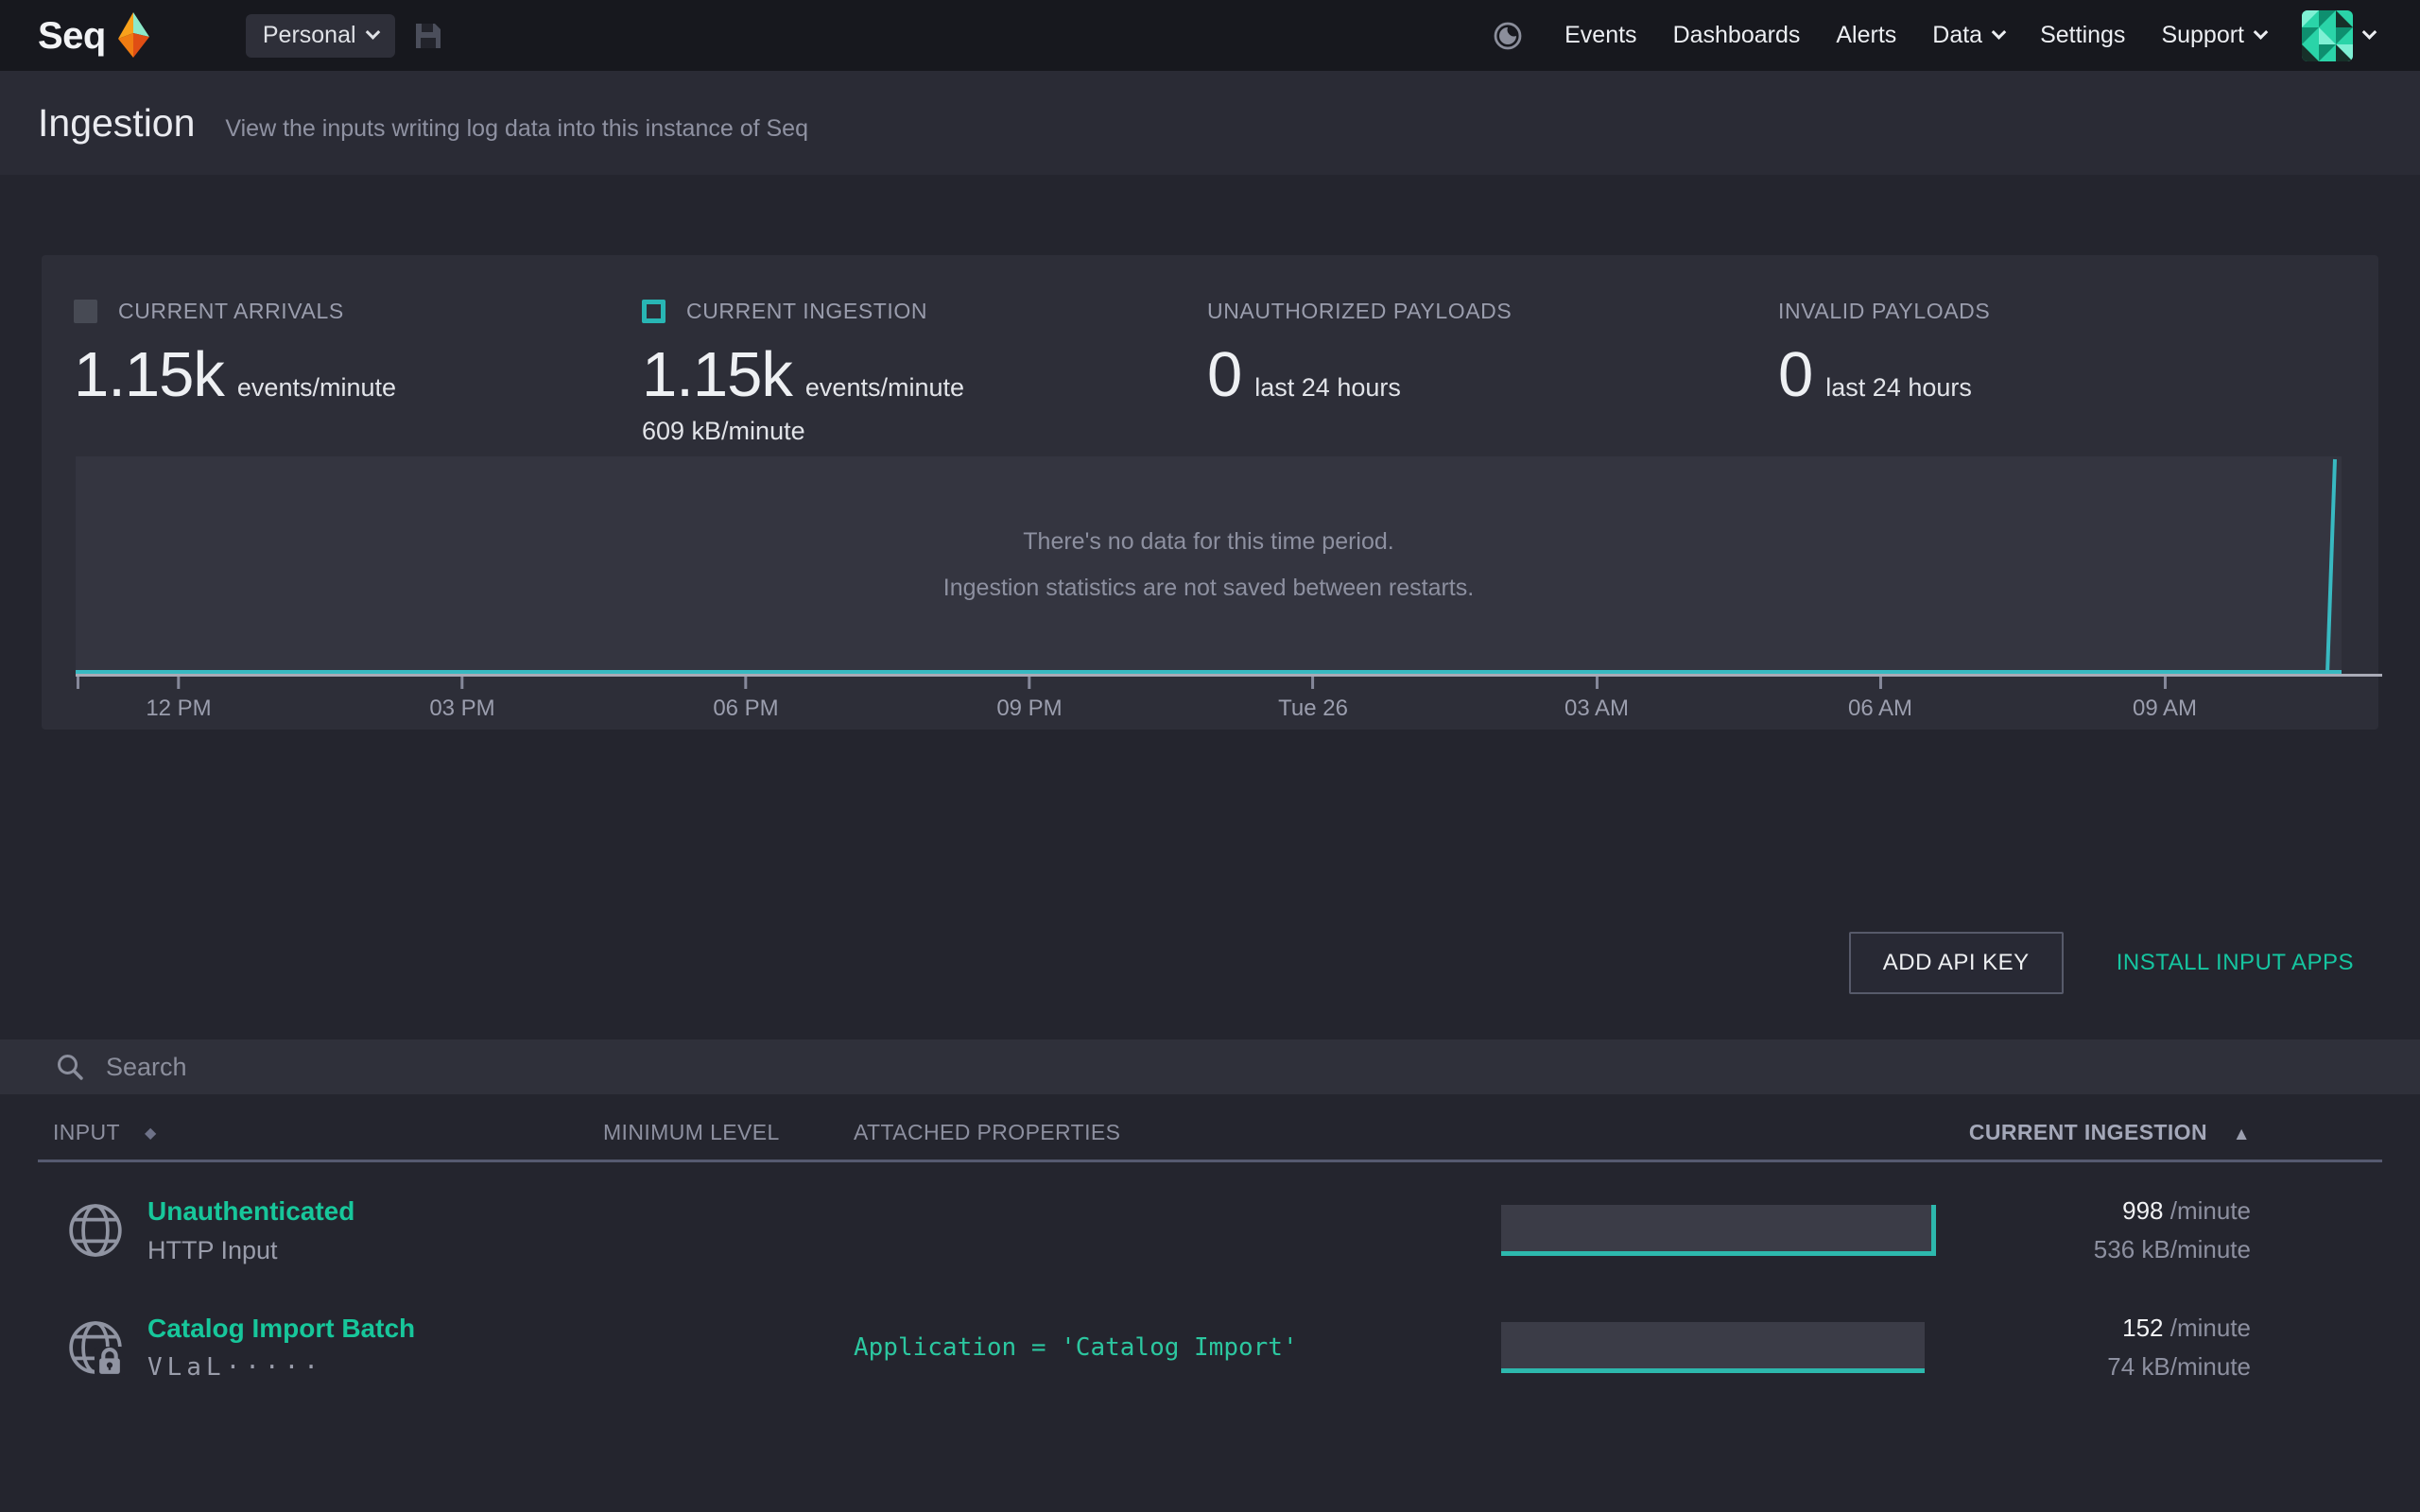 The height and width of the screenshot is (1512, 2420). I want to click on axis-tick: 06 PM, so click(746, 699).